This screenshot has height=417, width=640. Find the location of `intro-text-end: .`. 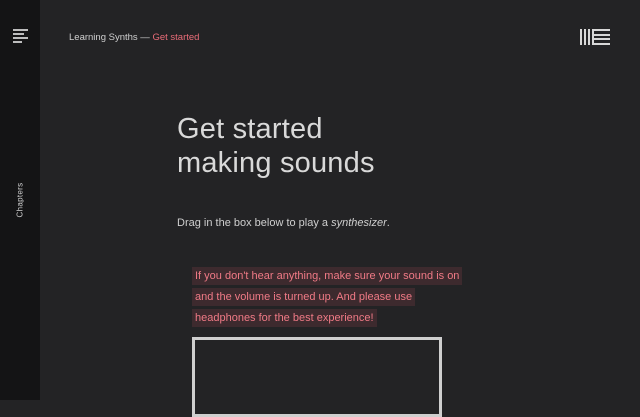

intro-text-end: . is located at coordinates (388, 223).